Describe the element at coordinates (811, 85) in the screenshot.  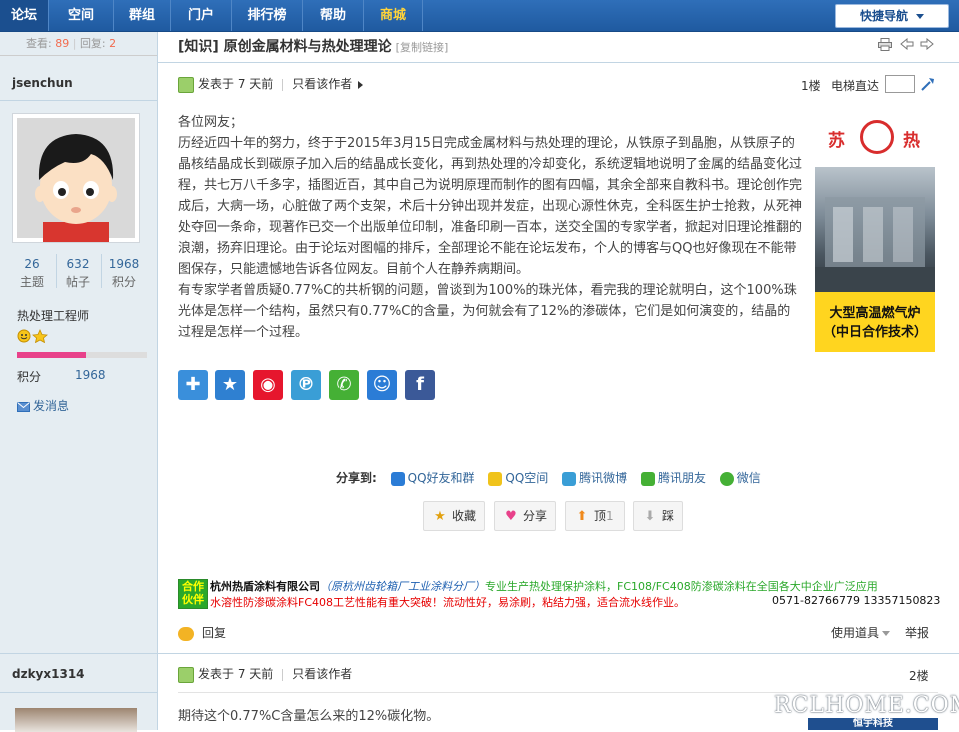
I see `floor-number: 1楼` at that location.